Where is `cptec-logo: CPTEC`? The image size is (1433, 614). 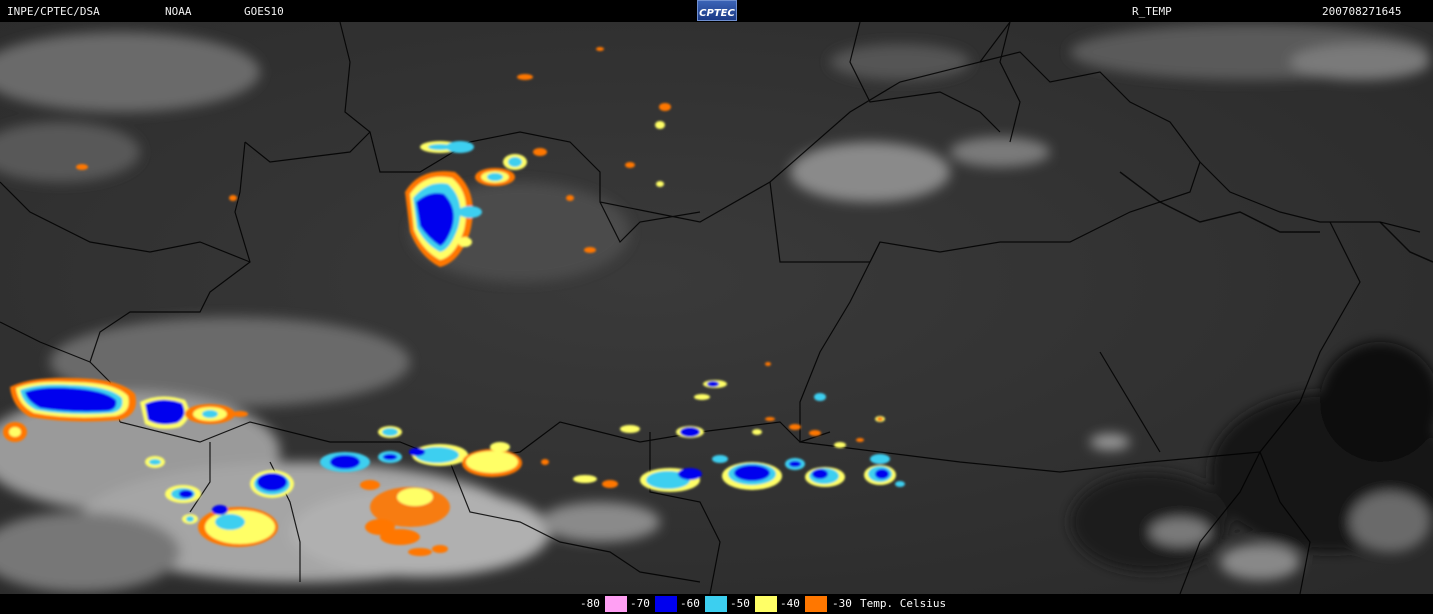
cptec-logo: CPTEC is located at coordinates (717, 10).